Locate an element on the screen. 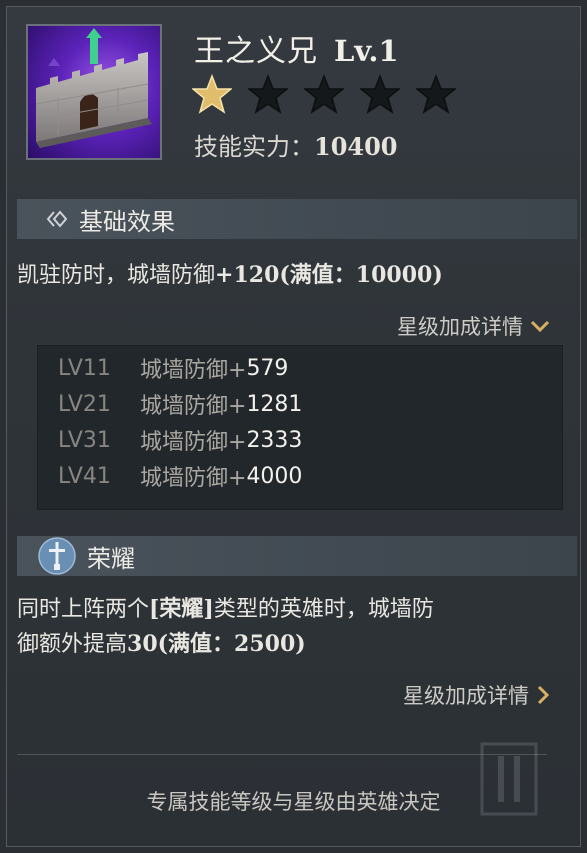  bonus-table-row: LV21 城墙防御+ 1281 is located at coordinates (310, 404).